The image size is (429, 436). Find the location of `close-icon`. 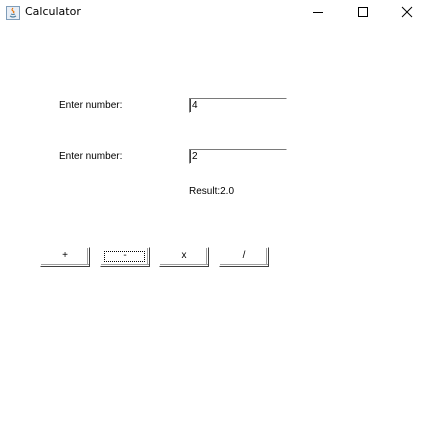

close-icon is located at coordinates (407, 12).